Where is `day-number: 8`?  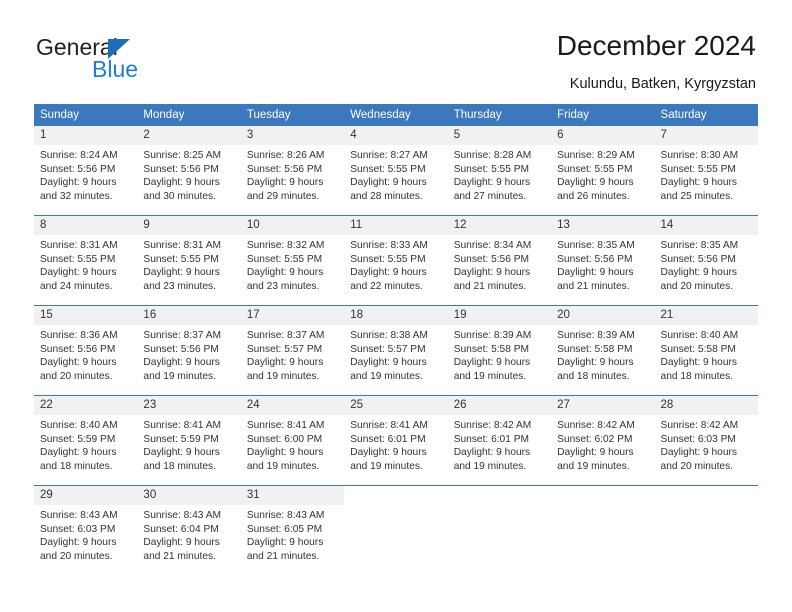
day-number: 8 is located at coordinates (86, 225).